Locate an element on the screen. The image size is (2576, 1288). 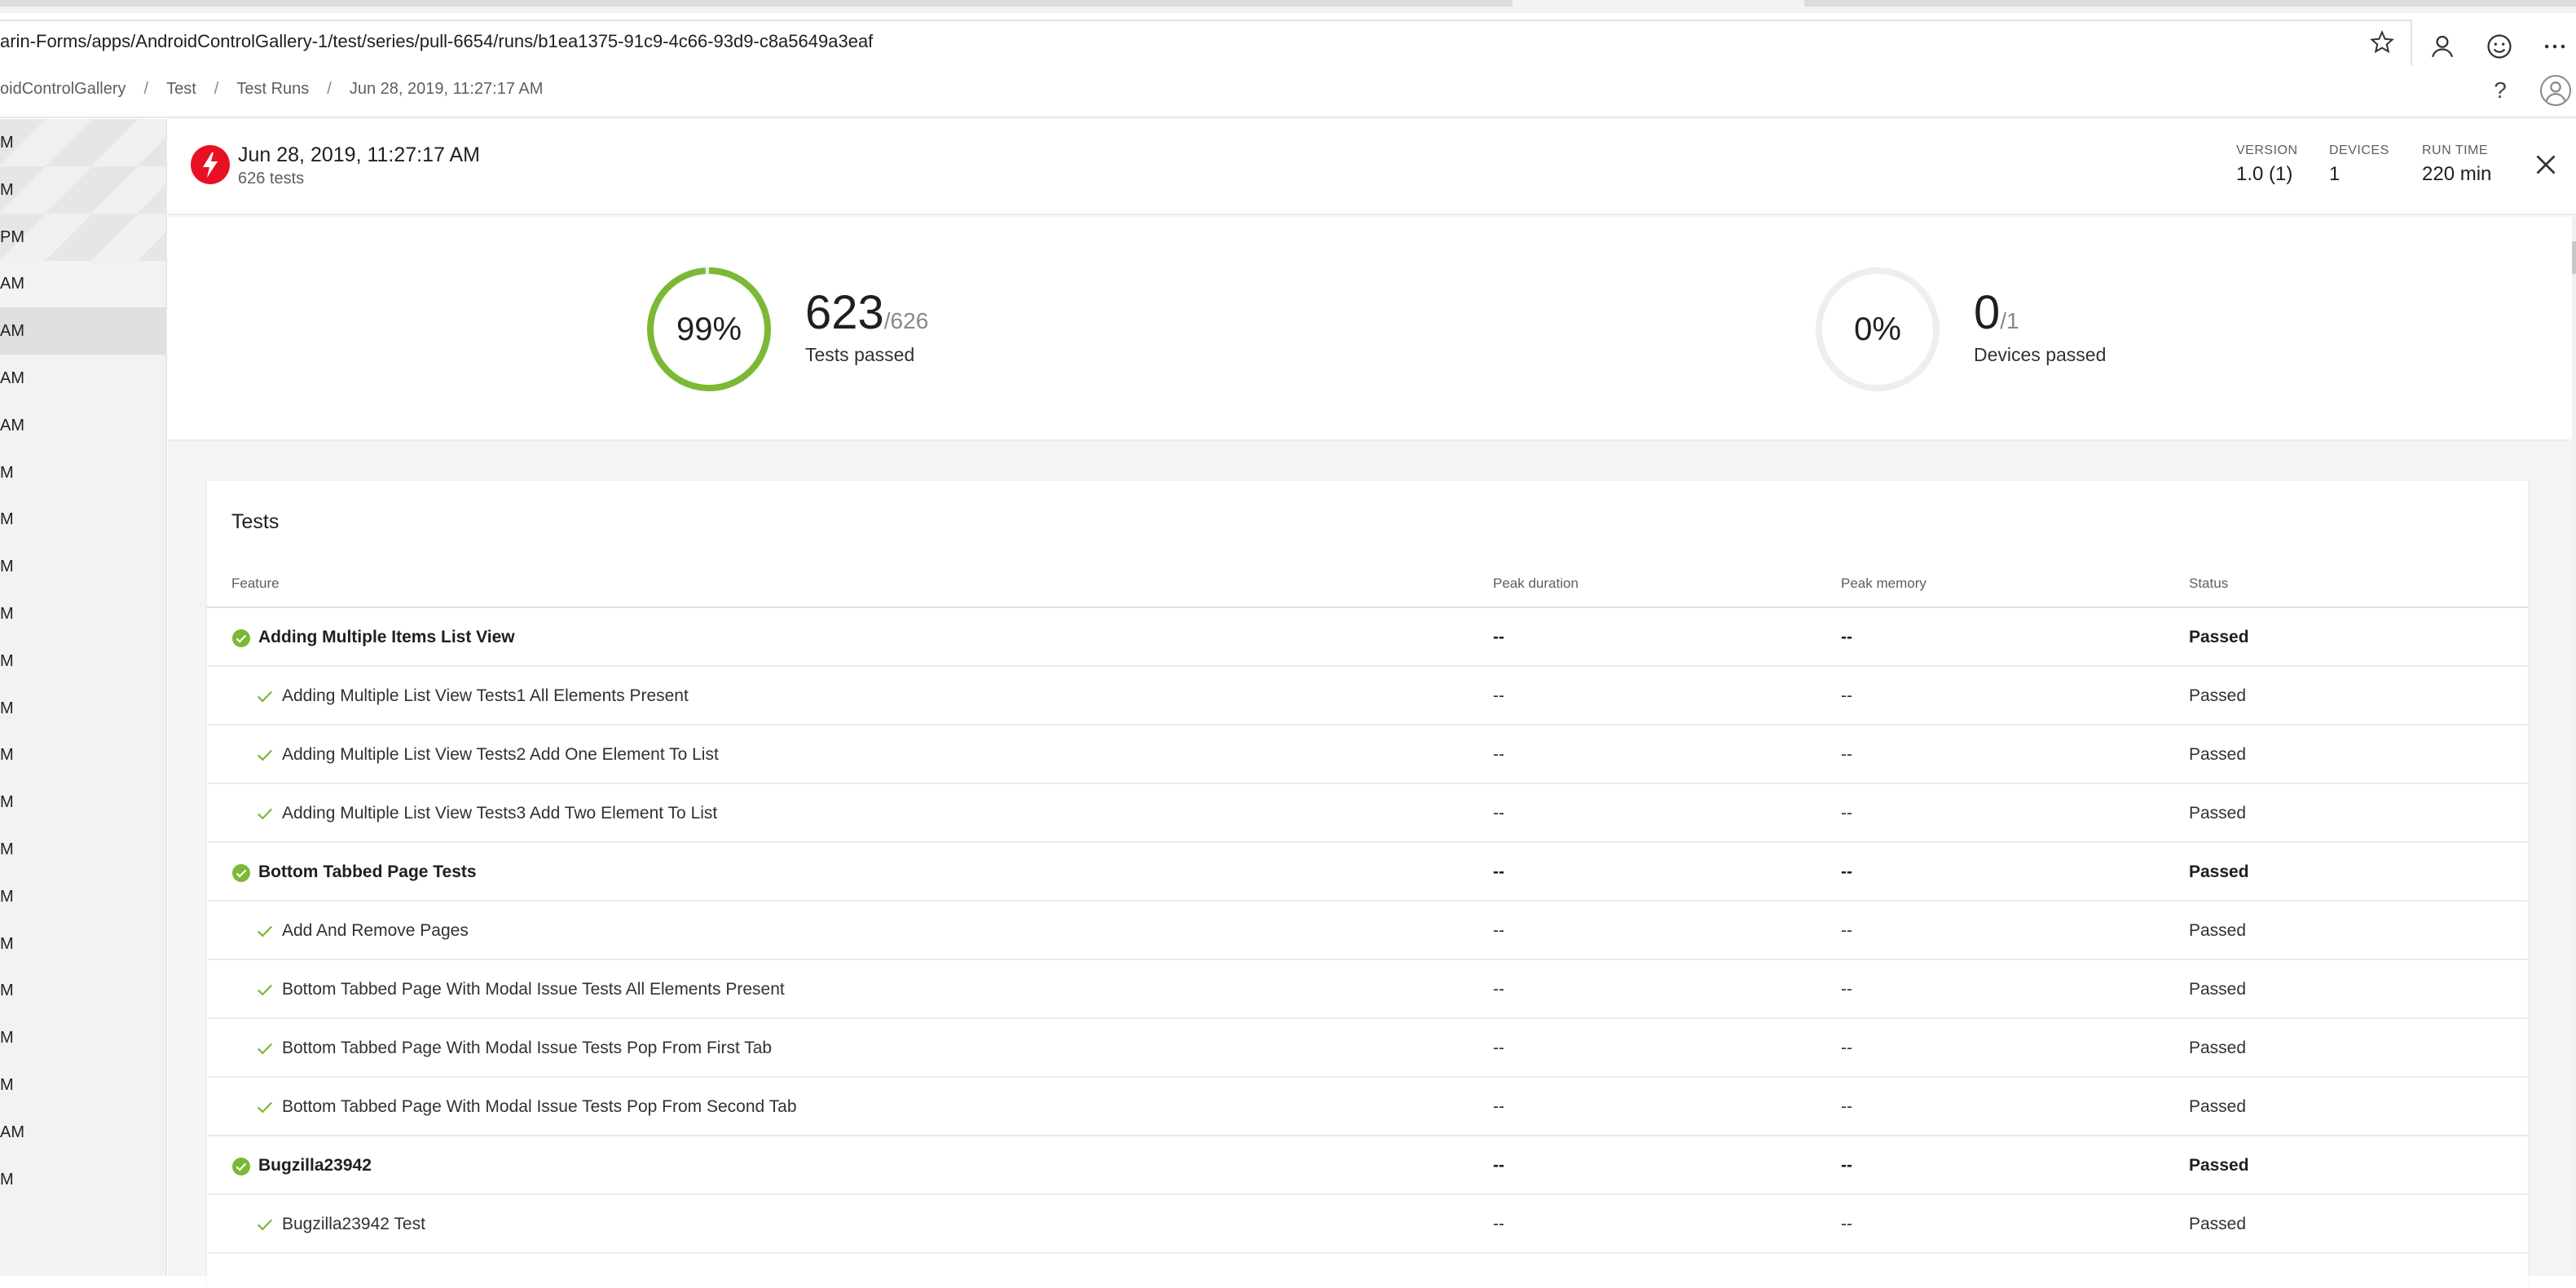
run-test-count: 626 tests is located at coordinates (271, 178).